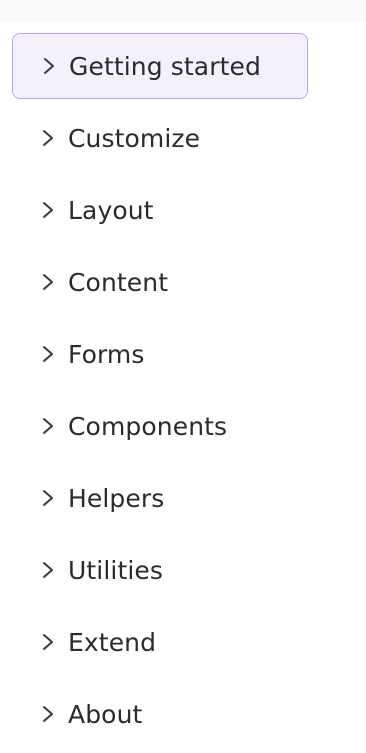 This screenshot has width=366, height=753. I want to click on sidebar-item-label: Extend, so click(112, 642).